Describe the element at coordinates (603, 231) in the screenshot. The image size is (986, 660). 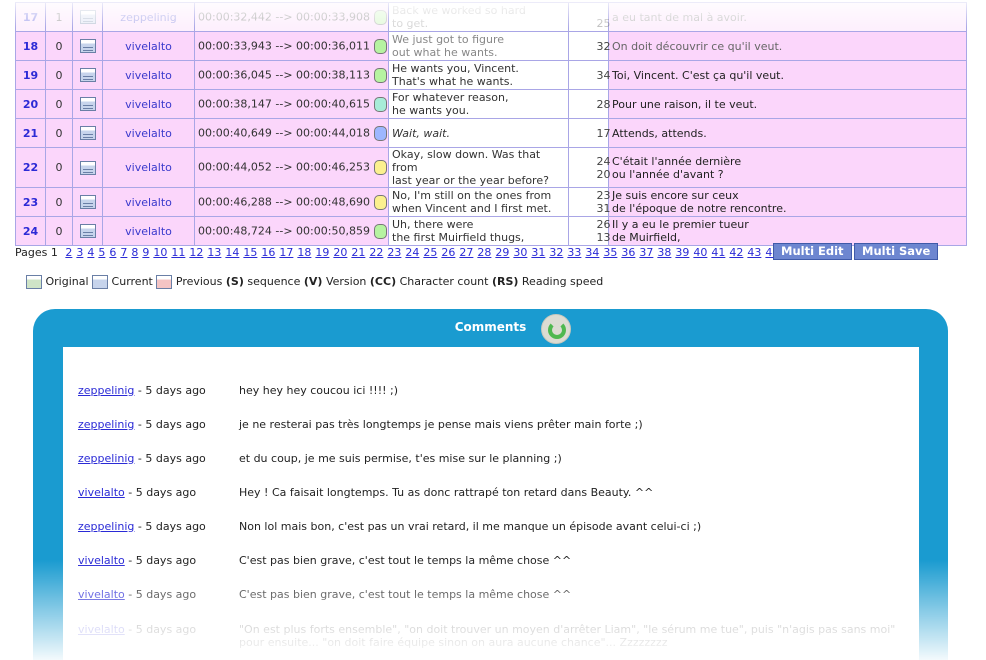
I see `character-count: 26 13` at that location.